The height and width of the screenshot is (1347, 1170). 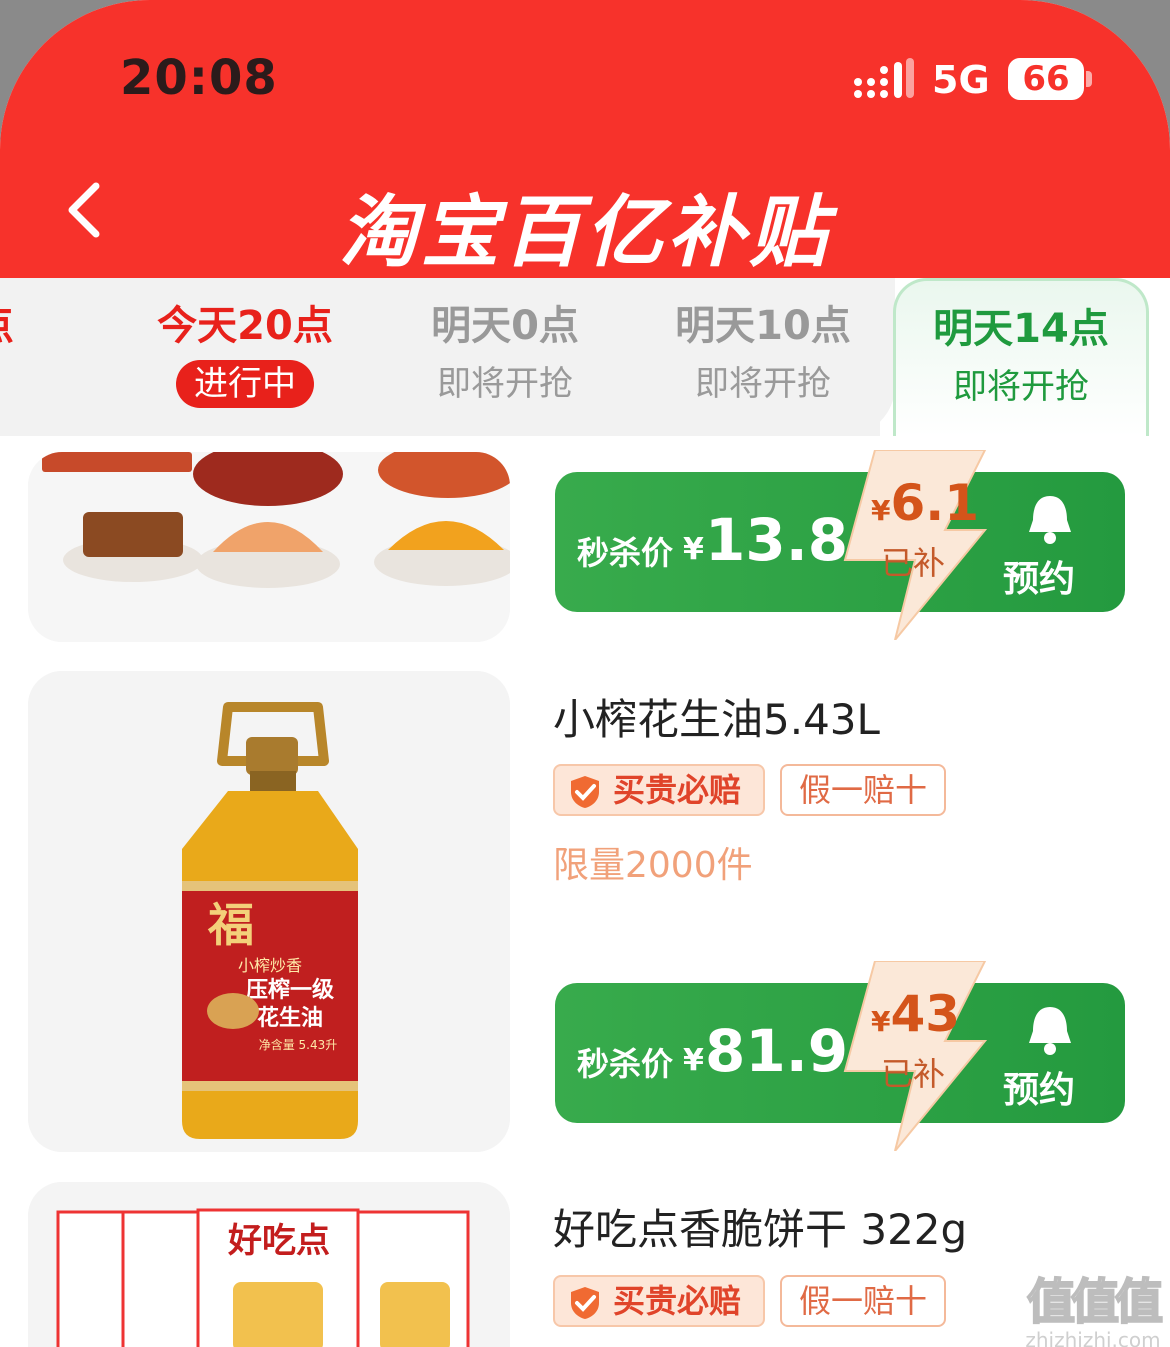 What do you see at coordinates (916, 1014) in the screenshot?
I see `subsidy-amount: ¥43` at bounding box center [916, 1014].